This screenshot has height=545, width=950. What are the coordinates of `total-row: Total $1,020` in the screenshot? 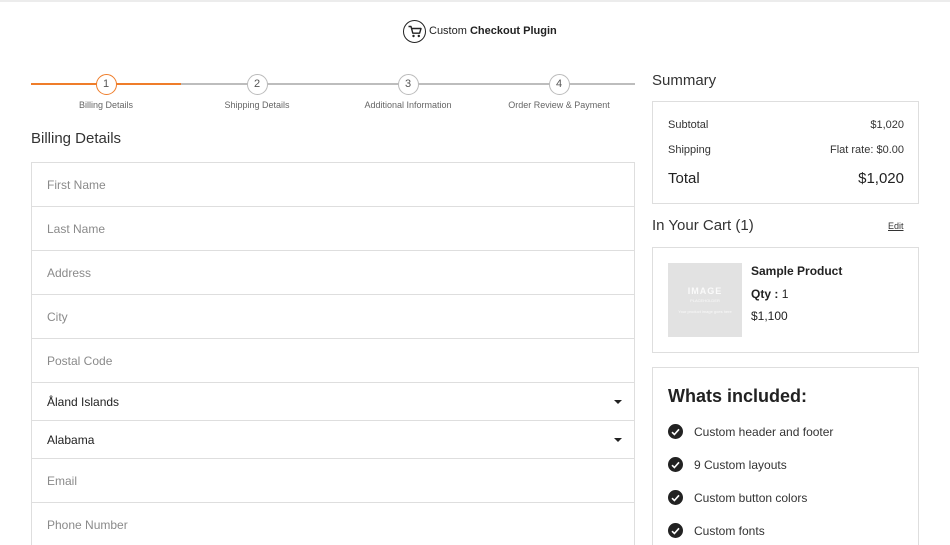 It's located at (786, 178).